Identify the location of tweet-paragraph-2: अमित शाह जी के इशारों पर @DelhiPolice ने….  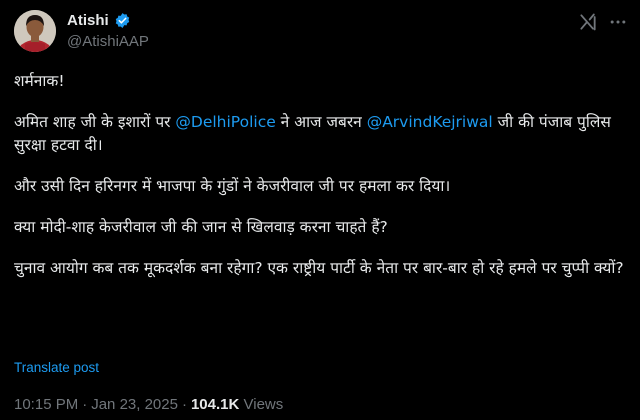
(324, 134).